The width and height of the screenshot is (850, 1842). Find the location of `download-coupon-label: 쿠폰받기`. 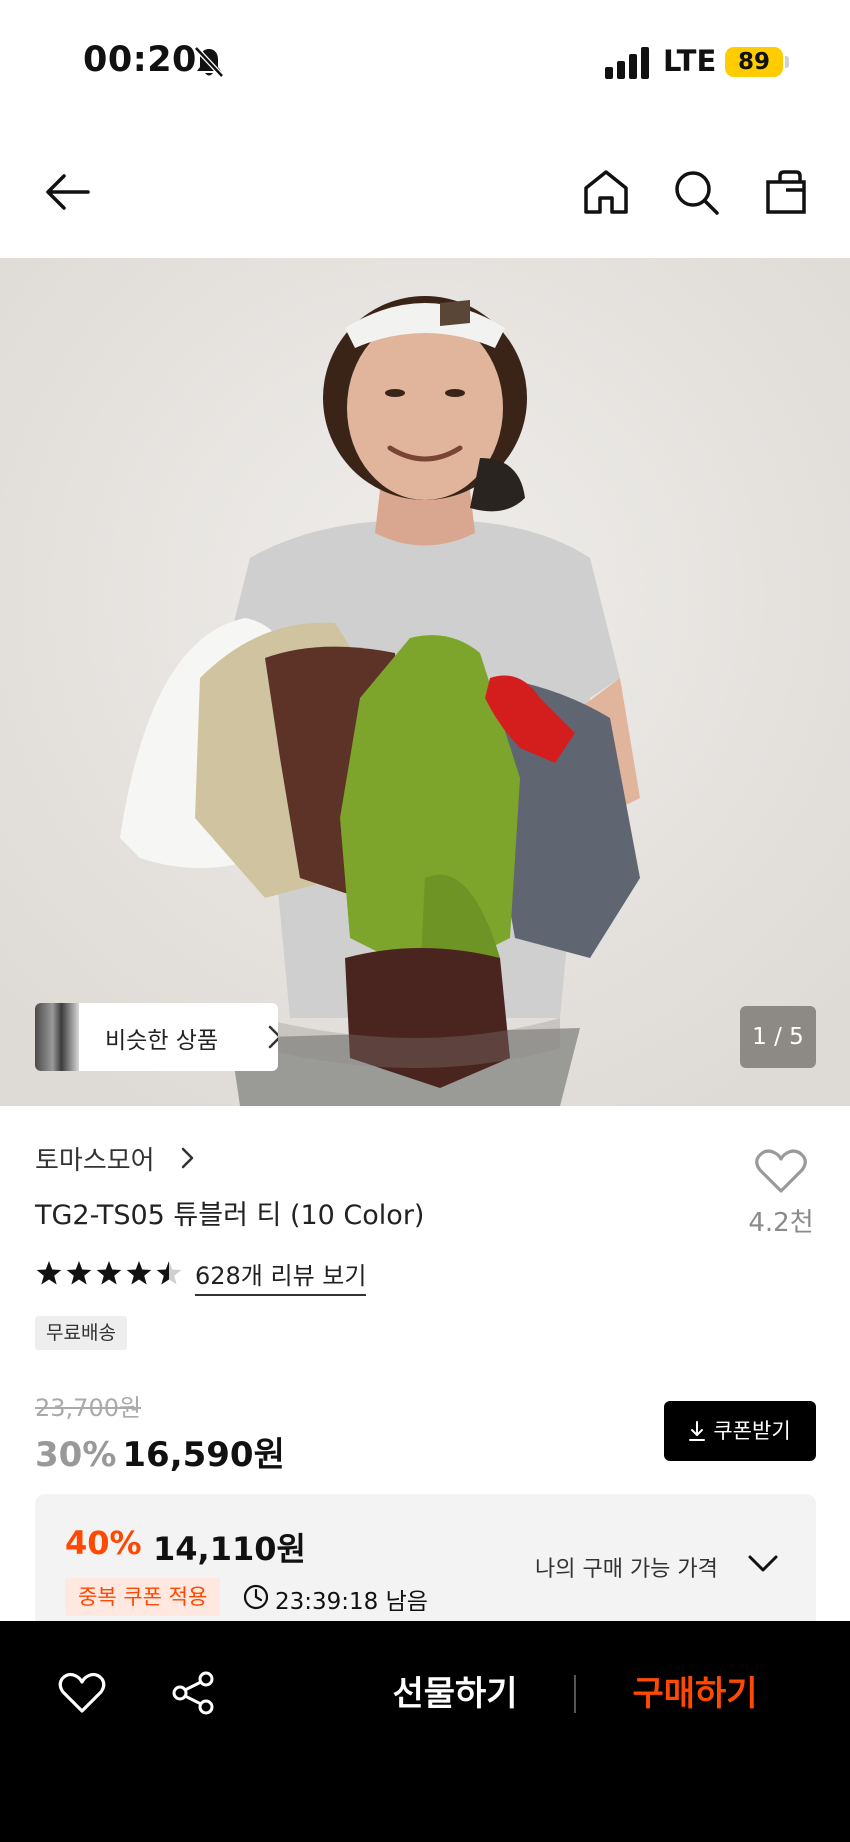

download-coupon-label: 쿠폰받기 is located at coordinates (752, 1431).